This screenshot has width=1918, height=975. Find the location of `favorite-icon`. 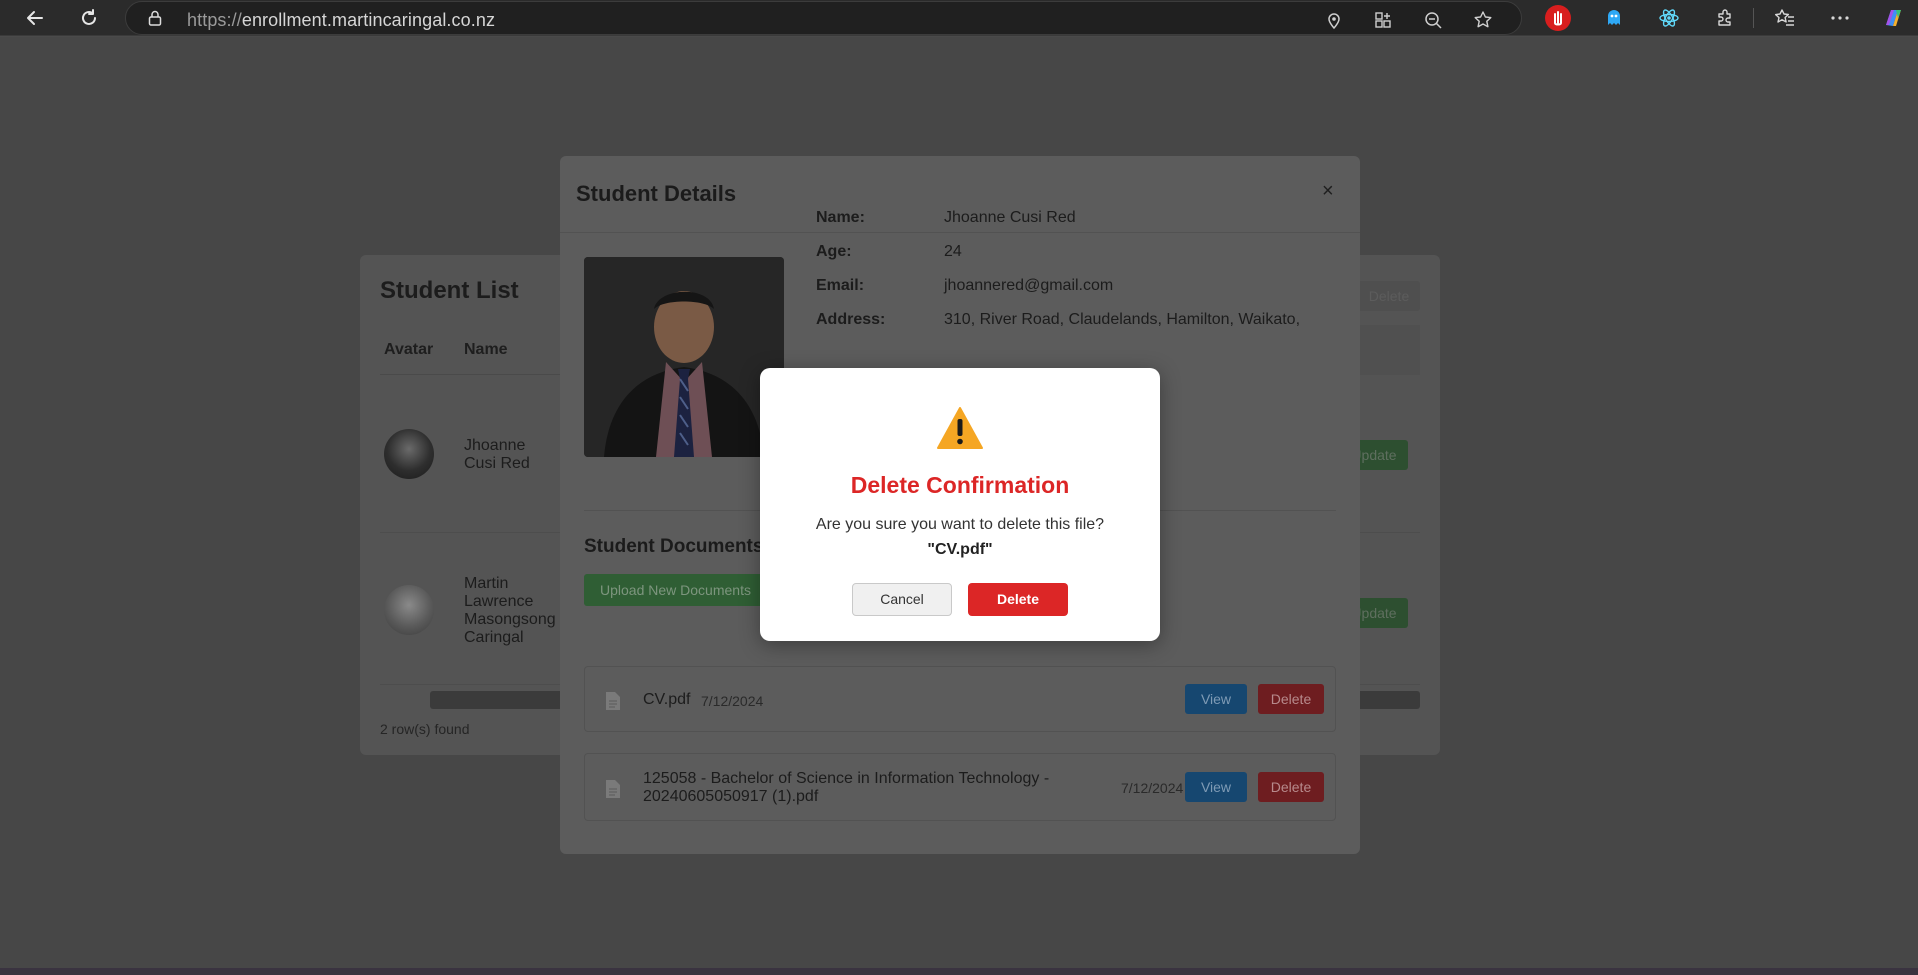

favorite-icon is located at coordinates (1483, 20).